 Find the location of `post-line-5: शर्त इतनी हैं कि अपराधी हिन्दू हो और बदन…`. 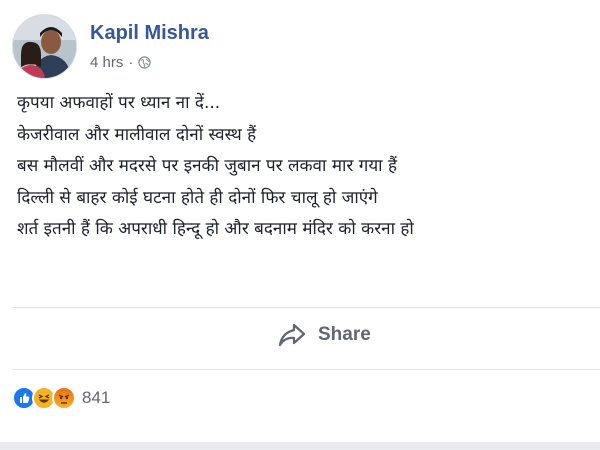

post-line-5: शर्त इतनी हैं कि अपराधी हिन्दू हो और बदन… is located at coordinates (215, 229).